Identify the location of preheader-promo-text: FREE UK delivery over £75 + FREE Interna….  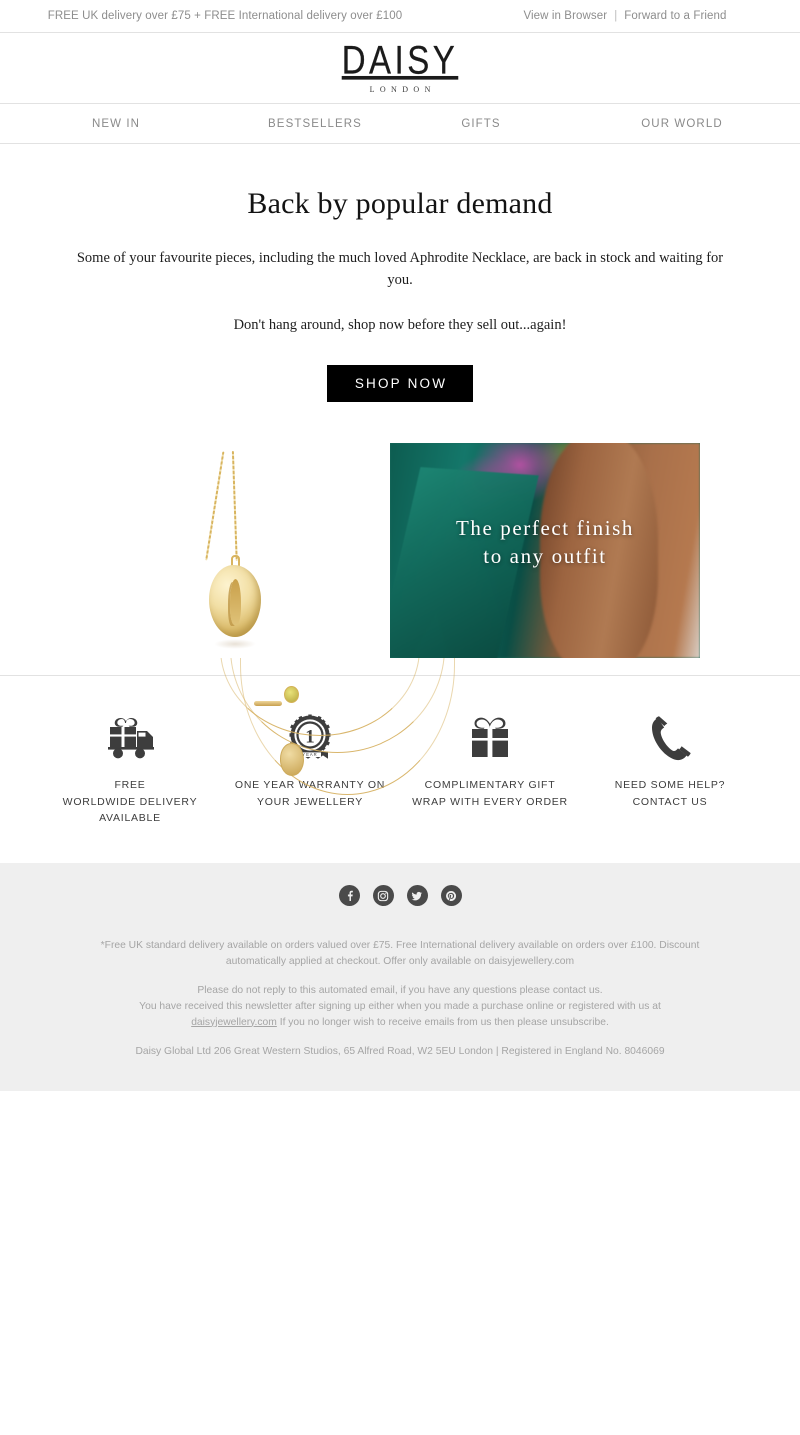
(225, 16).